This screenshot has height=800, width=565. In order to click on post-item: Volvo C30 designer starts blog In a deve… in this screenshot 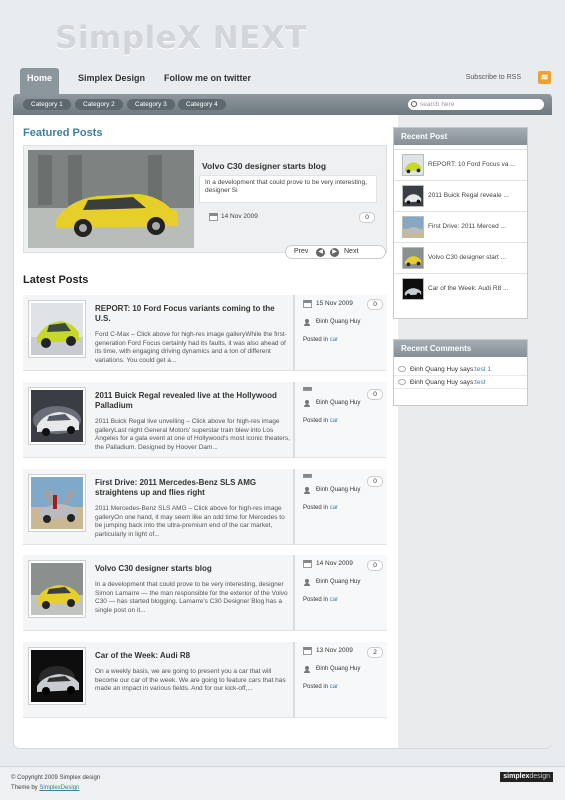, I will do `click(205, 593)`.